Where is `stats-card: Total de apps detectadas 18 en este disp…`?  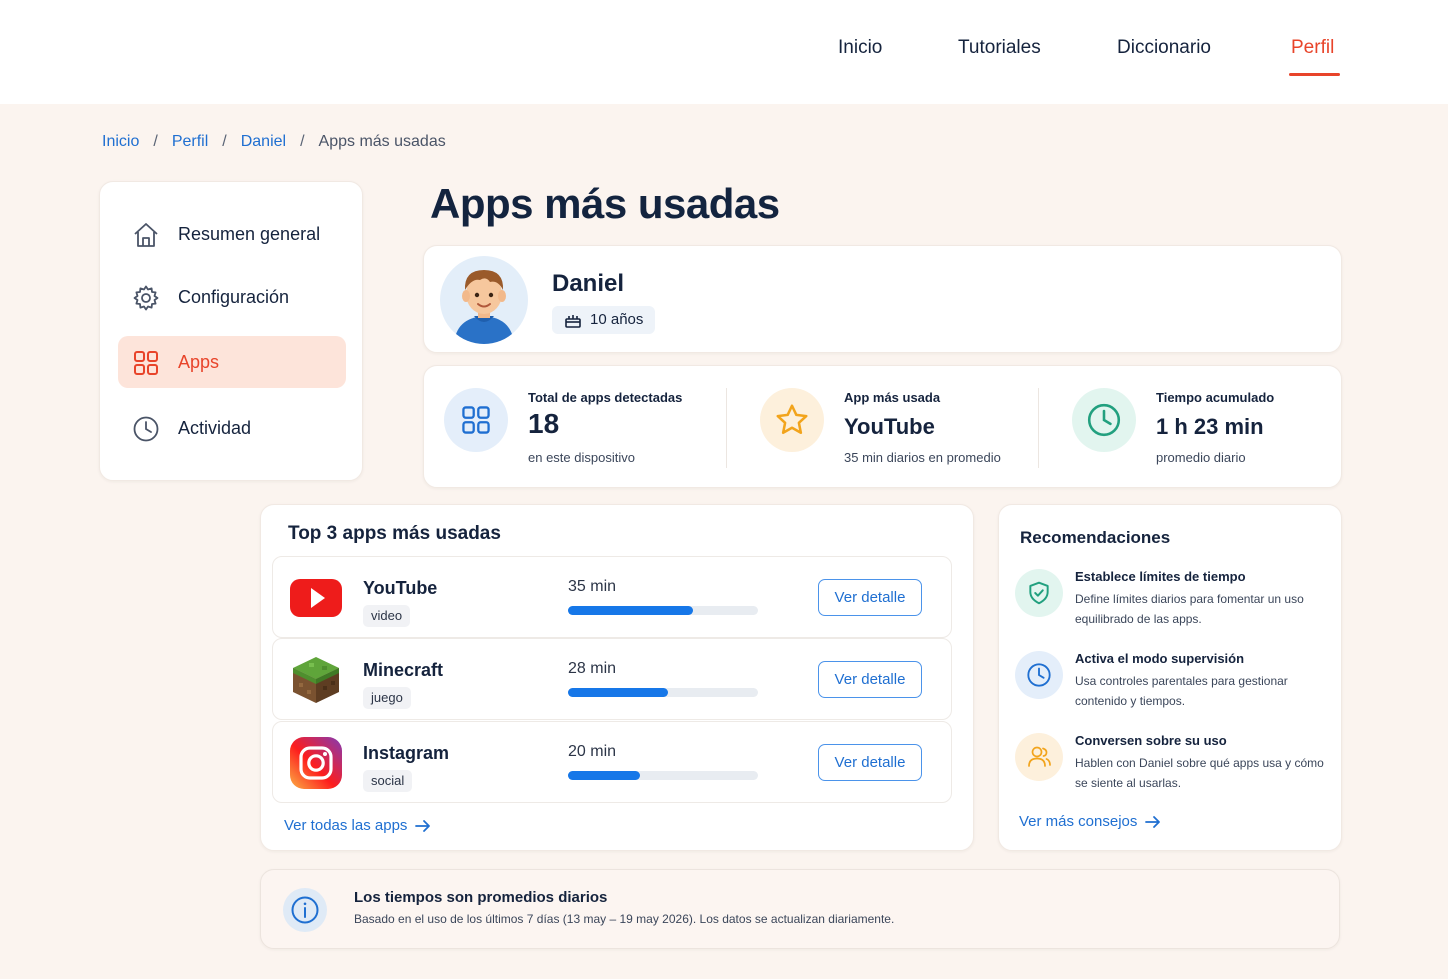 stats-card: Total de apps detectadas 18 en este disp… is located at coordinates (882, 426).